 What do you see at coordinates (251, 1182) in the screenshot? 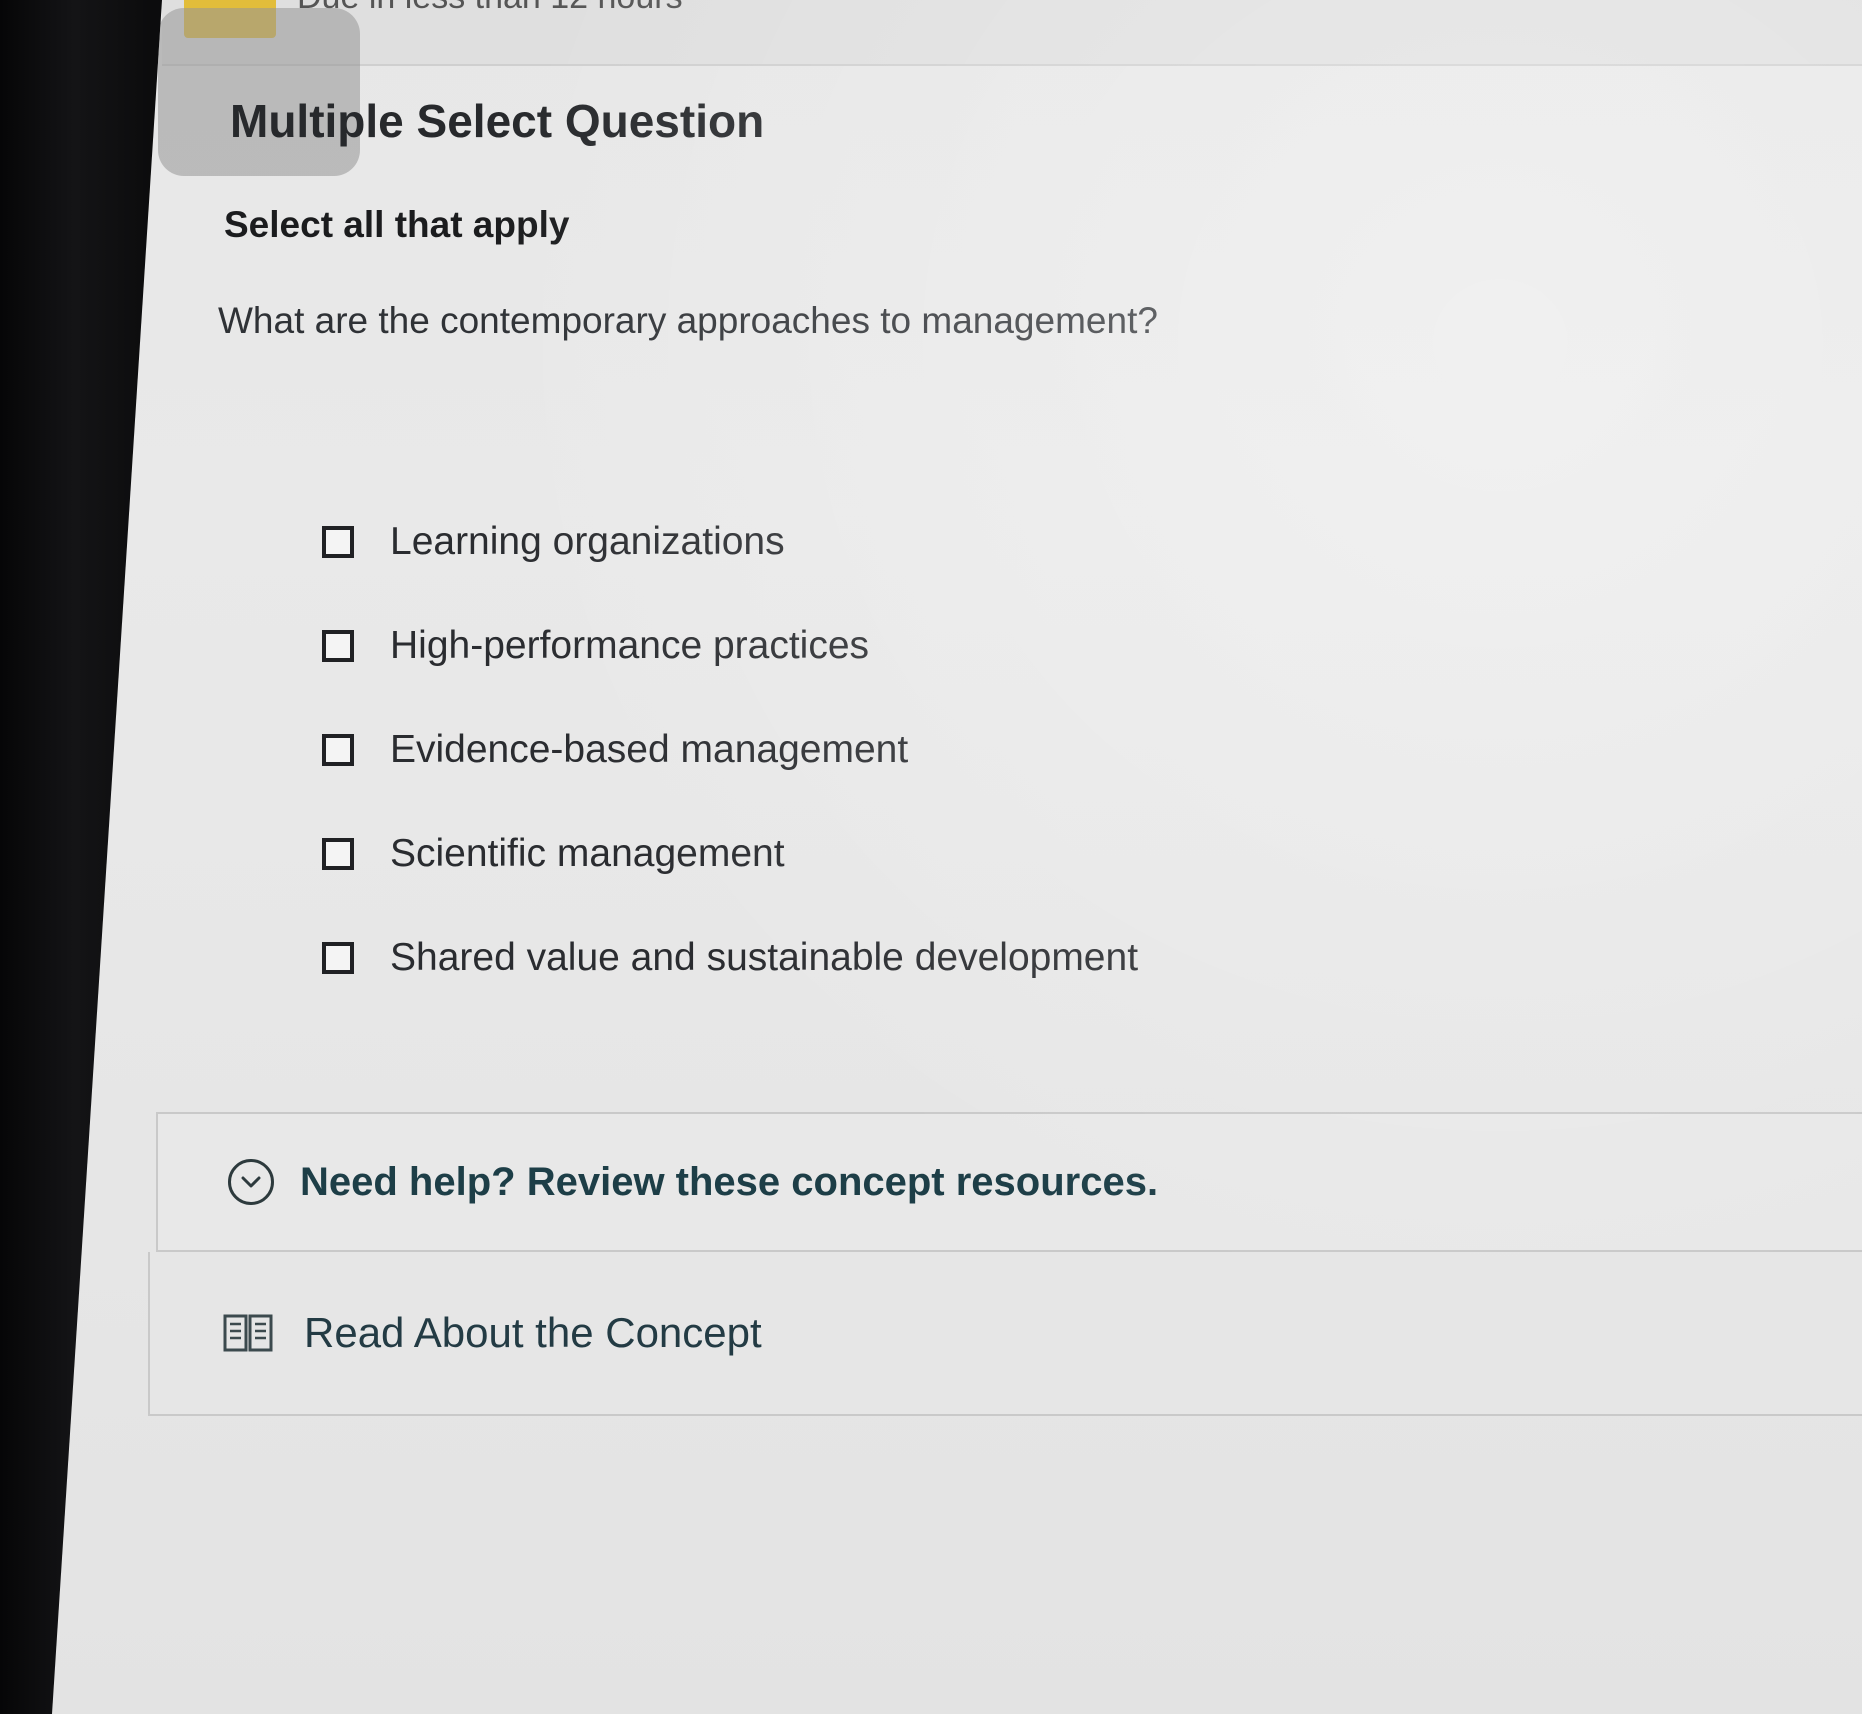
I see `chevron-down-circle-icon` at bounding box center [251, 1182].